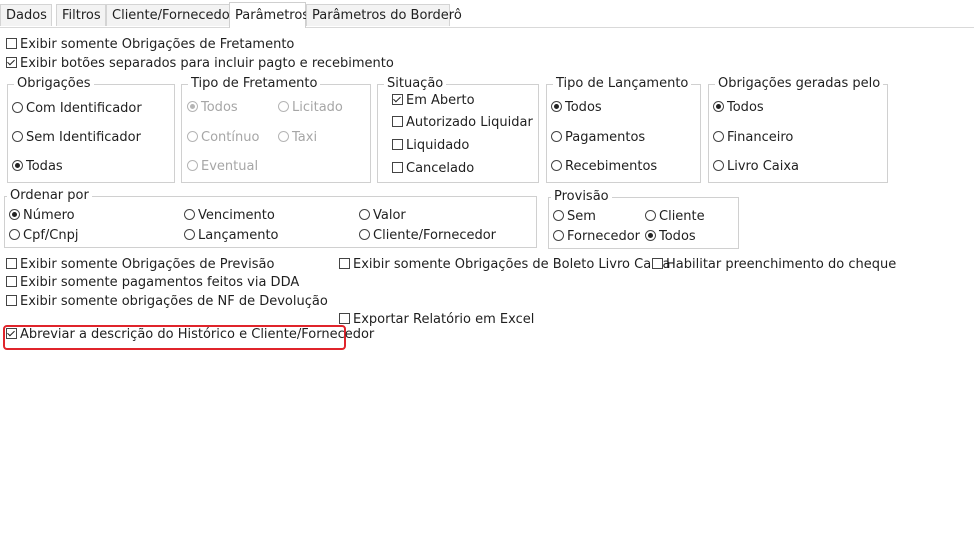 This screenshot has height=533, width=974. I want to click on tab-parametros: Parâmetros, so click(269, 15).